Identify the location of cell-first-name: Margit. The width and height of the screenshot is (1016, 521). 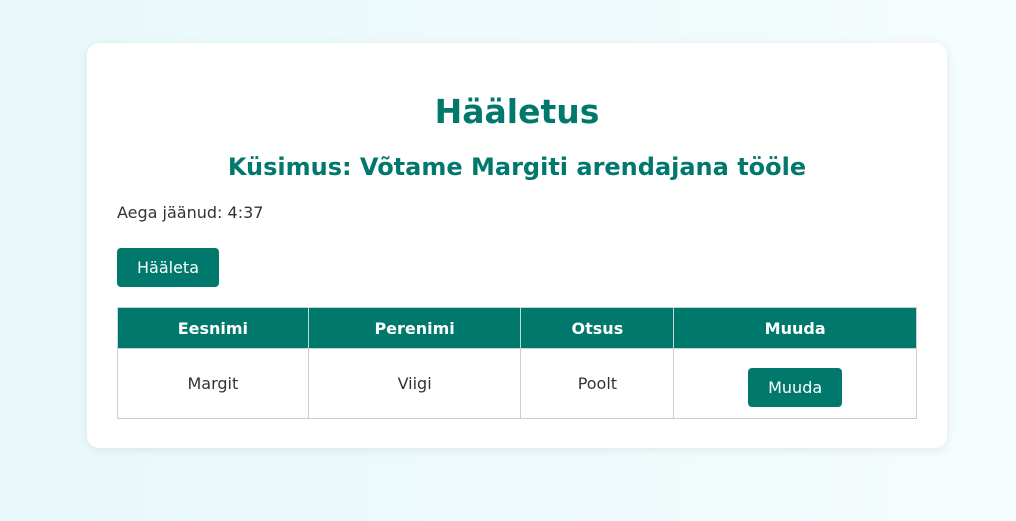
(213, 383).